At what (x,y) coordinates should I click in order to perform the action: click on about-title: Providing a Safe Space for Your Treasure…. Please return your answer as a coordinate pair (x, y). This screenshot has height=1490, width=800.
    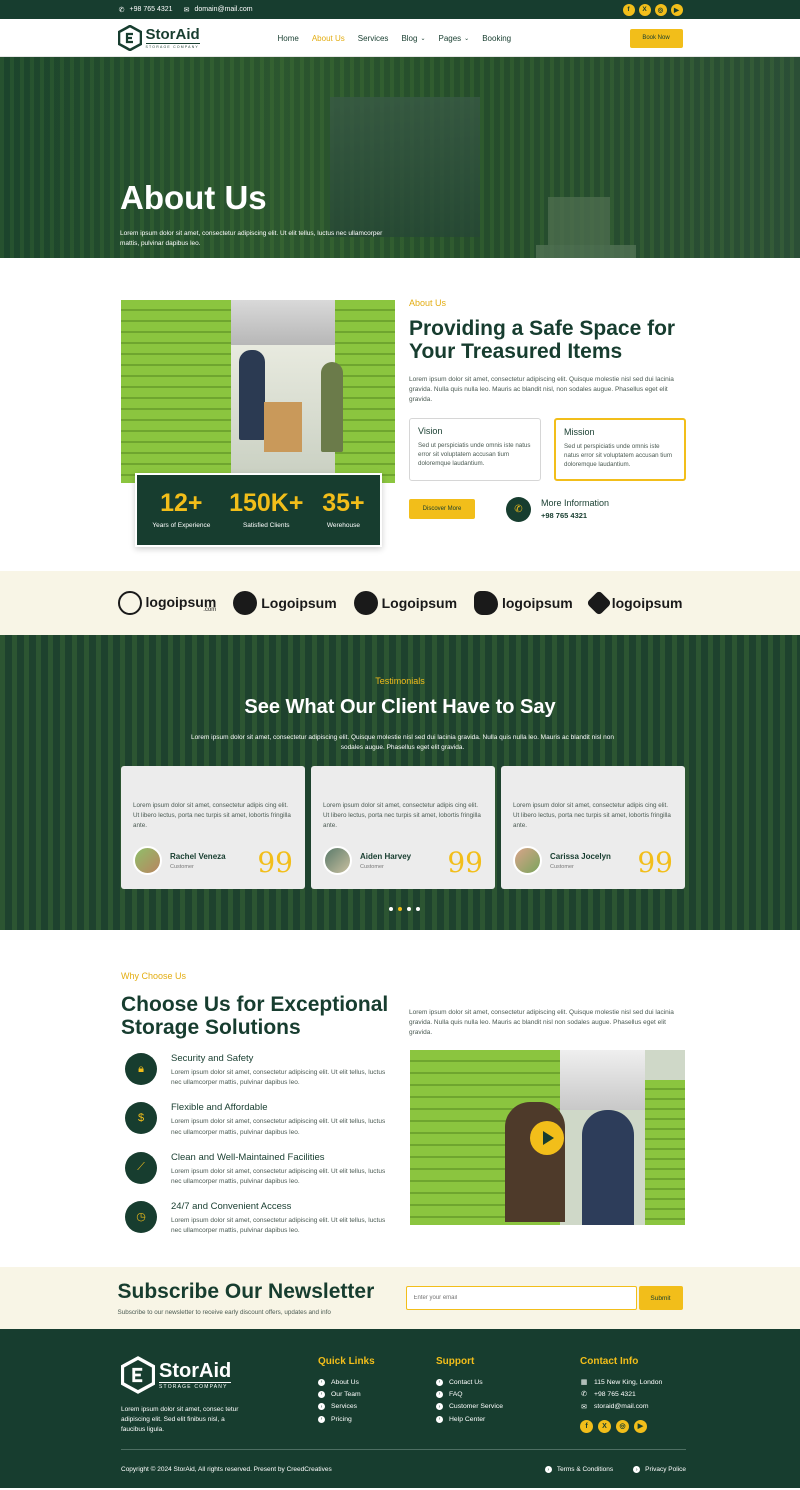
    Looking at the image, I should click on (542, 340).